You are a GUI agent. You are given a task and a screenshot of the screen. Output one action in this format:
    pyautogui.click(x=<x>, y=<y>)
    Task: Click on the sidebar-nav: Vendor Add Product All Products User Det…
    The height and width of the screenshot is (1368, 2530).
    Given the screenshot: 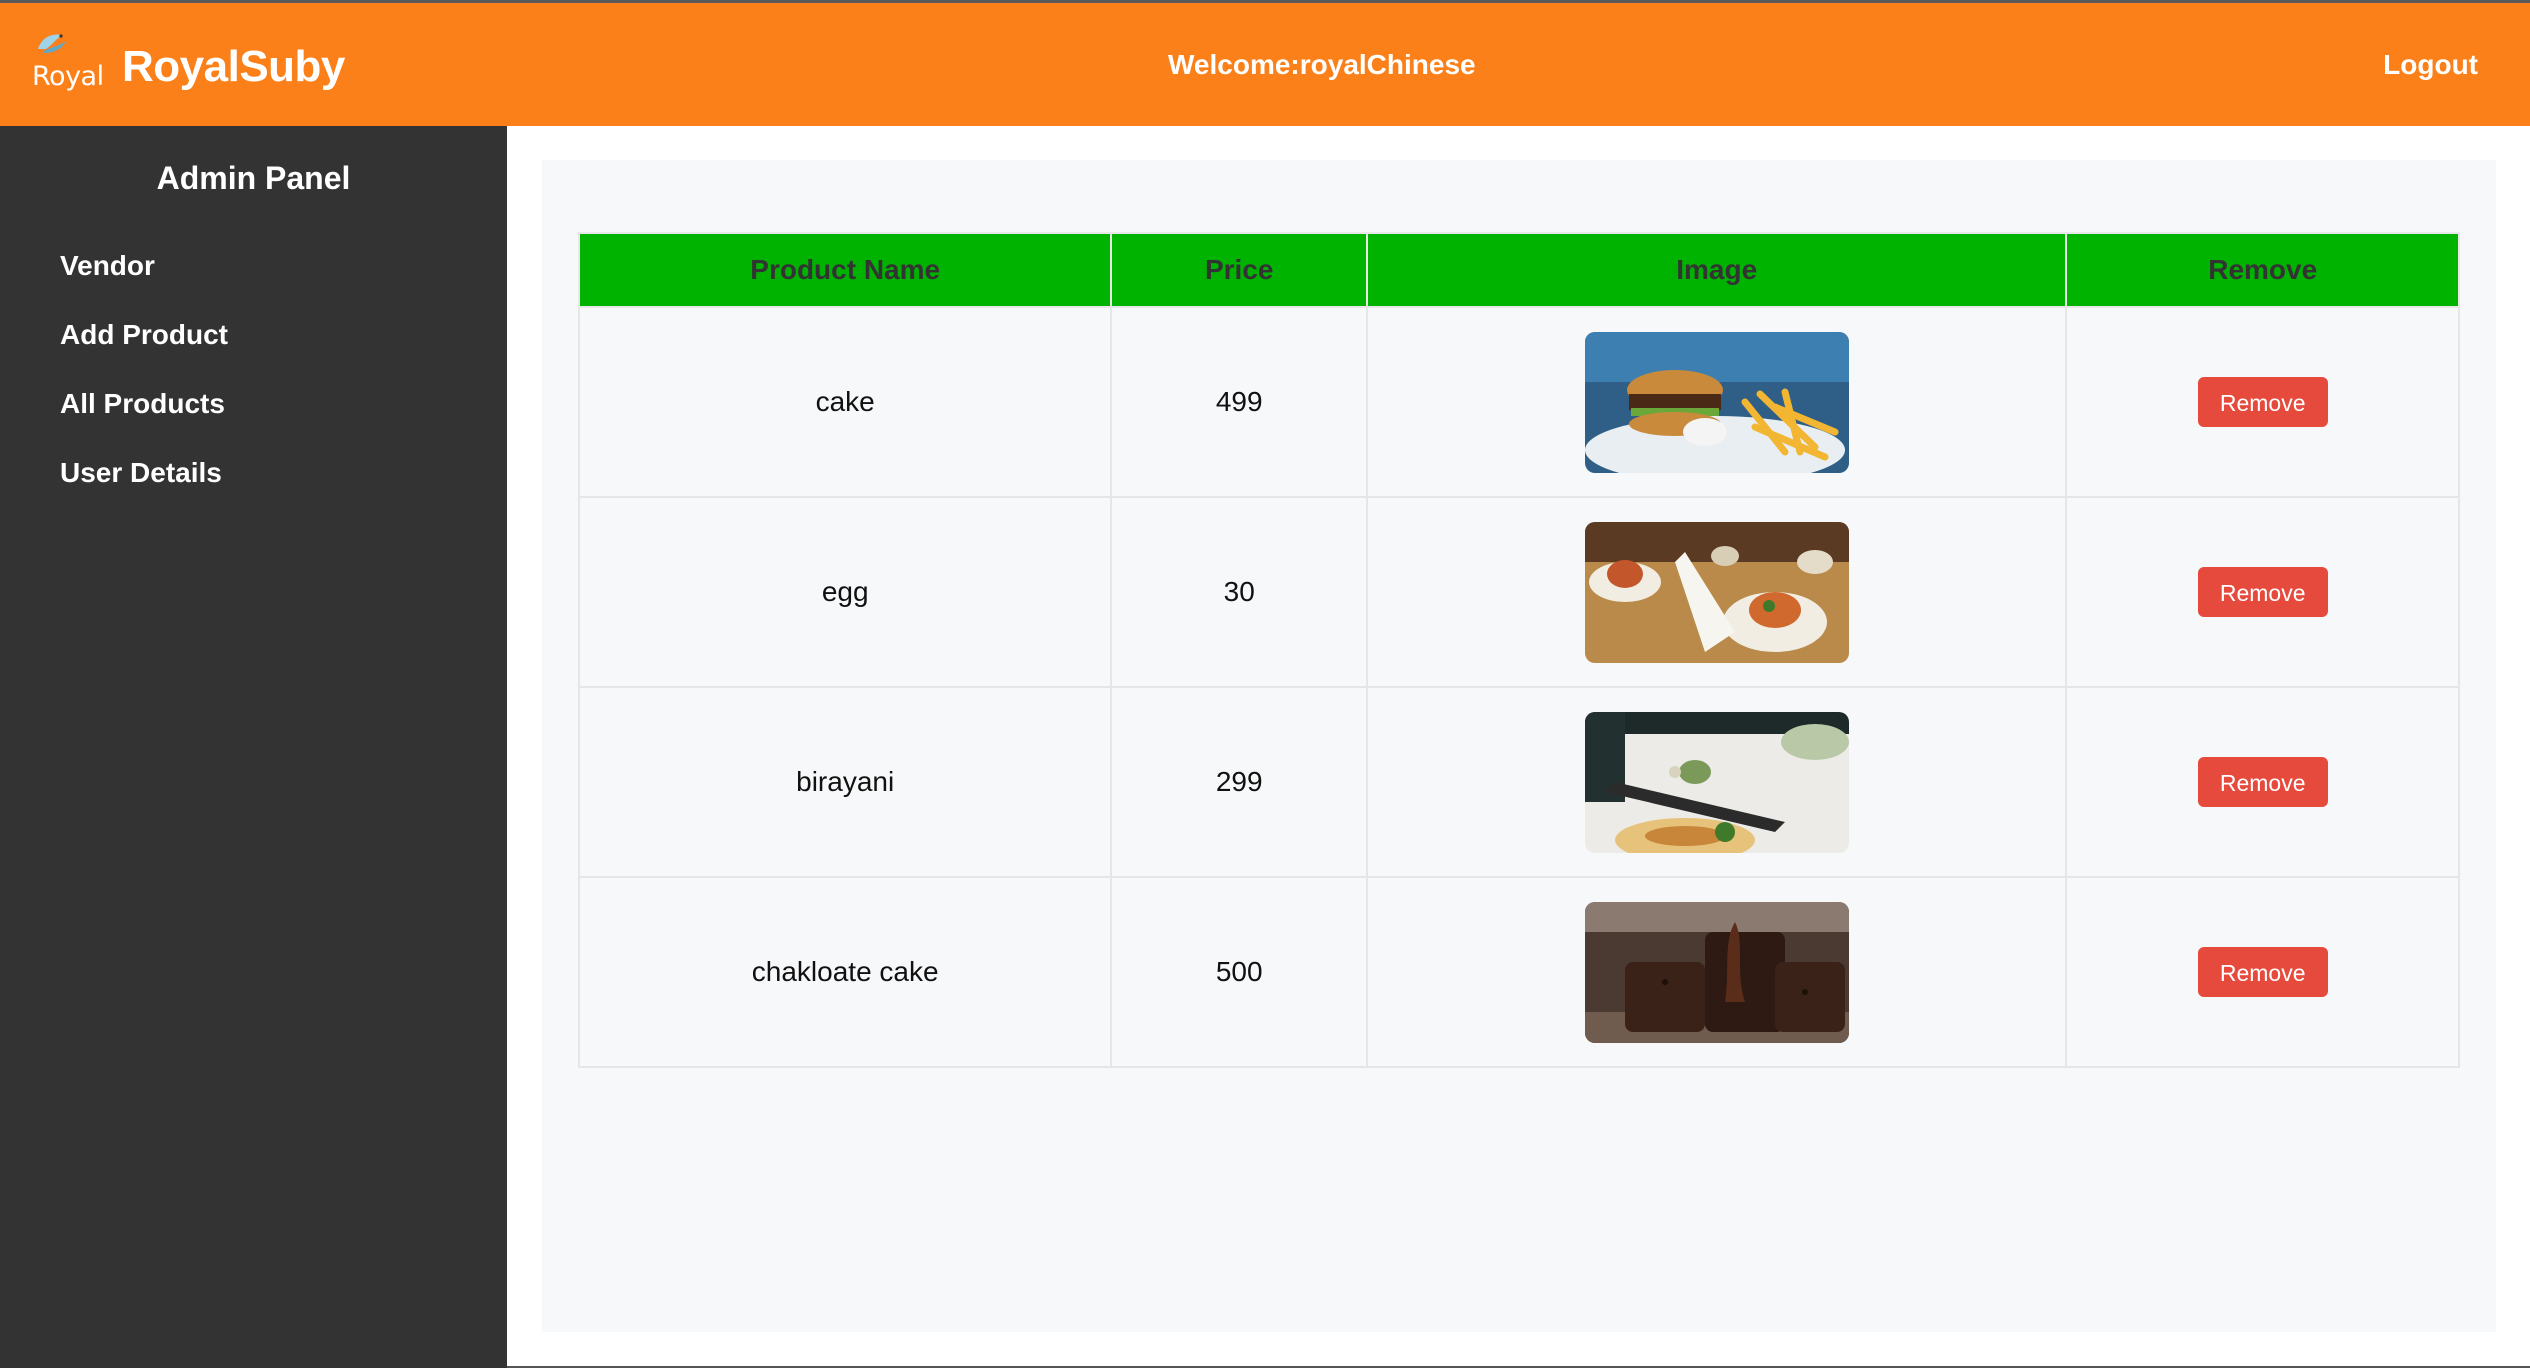 What is the action you would take?
    pyautogui.click(x=144, y=388)
    